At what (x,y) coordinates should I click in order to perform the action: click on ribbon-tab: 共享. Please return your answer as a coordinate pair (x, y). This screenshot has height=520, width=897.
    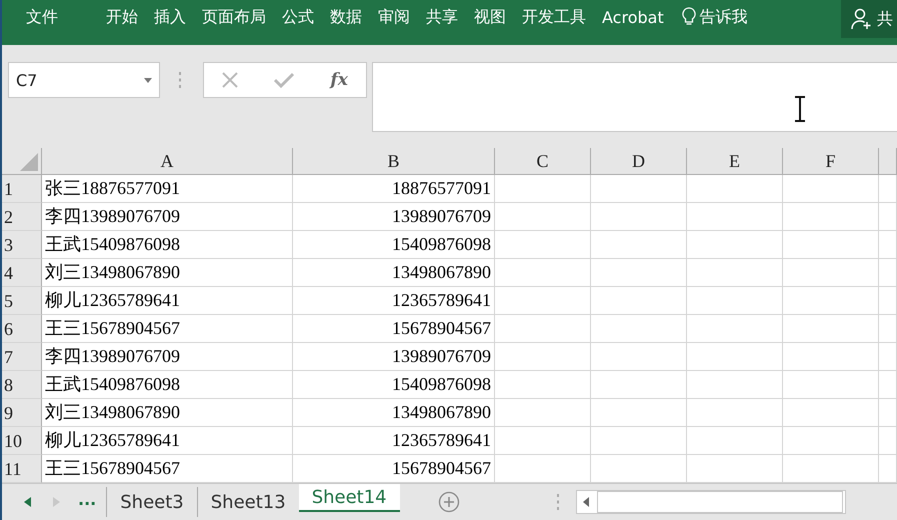
    Looking at the image, I should click on (442, 17).